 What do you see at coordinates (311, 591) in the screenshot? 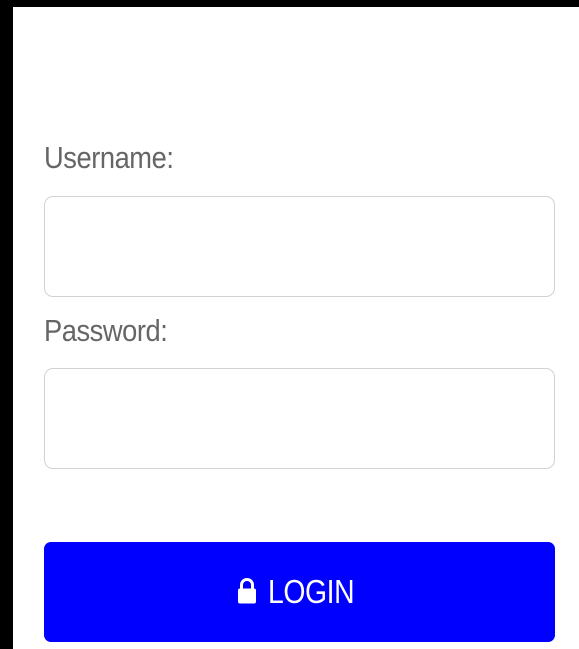
I see `login-label: LOGIN` at bounding box center [311, 591].